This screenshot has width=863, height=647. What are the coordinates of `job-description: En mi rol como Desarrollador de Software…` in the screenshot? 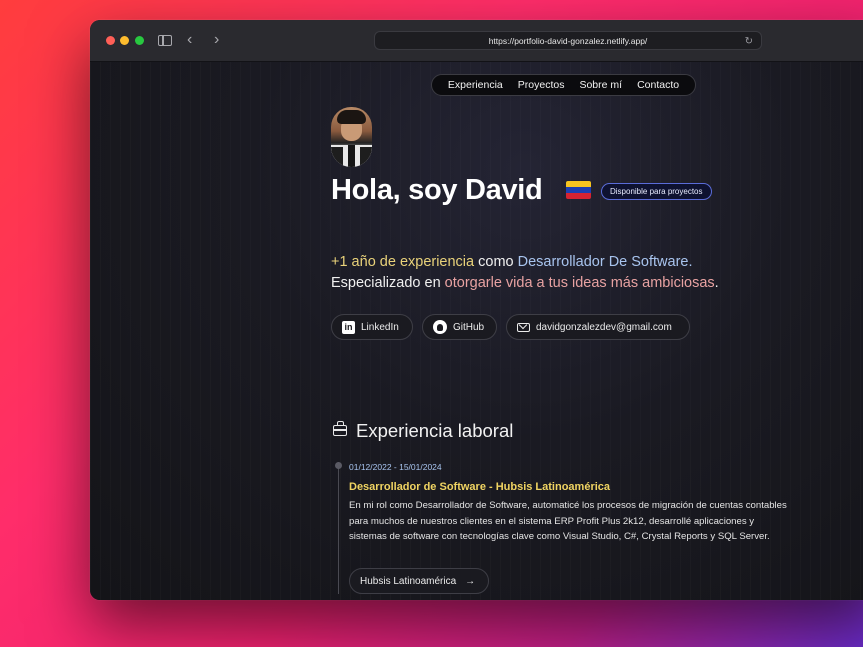 It's located at (568, 521).